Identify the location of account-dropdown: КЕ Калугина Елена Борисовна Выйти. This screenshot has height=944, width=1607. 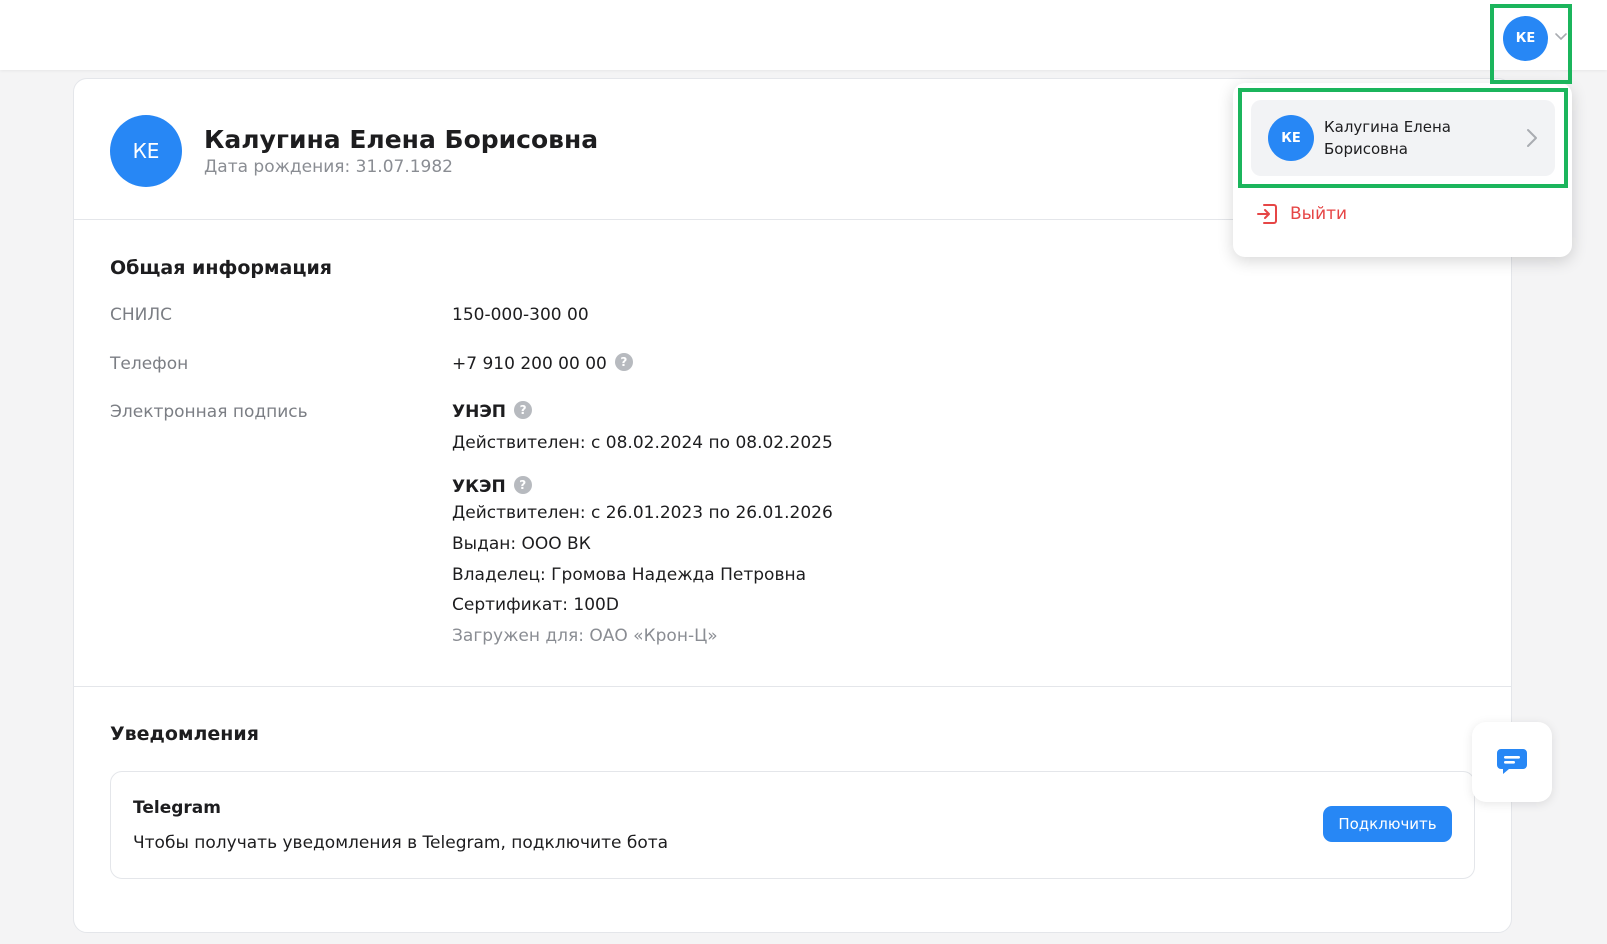
(1402, 170).